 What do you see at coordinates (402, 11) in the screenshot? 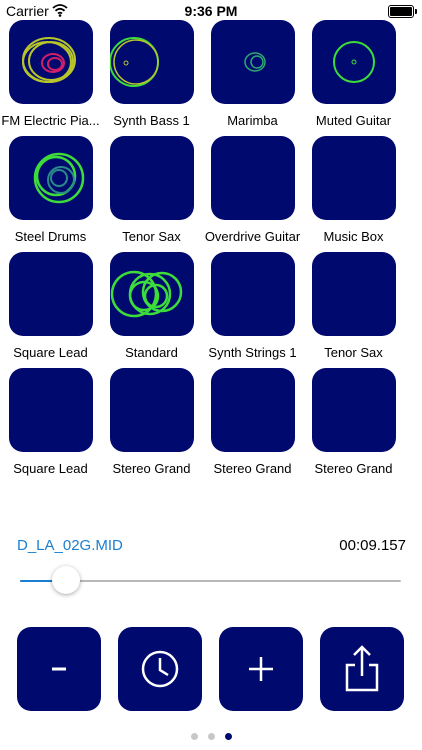
I see `battery-icon` at bounding box center [402, 11].